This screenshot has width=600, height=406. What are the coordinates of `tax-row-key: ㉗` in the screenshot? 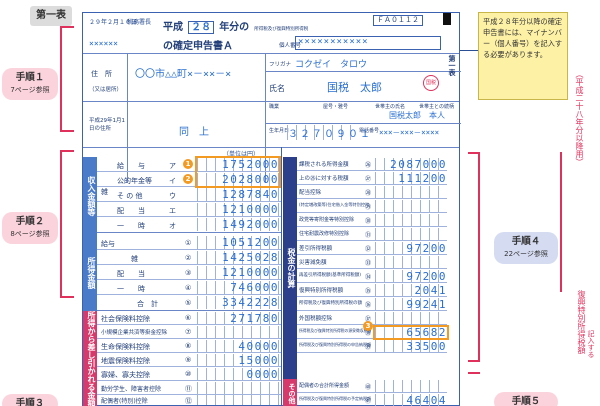 It's located at (368, 179).